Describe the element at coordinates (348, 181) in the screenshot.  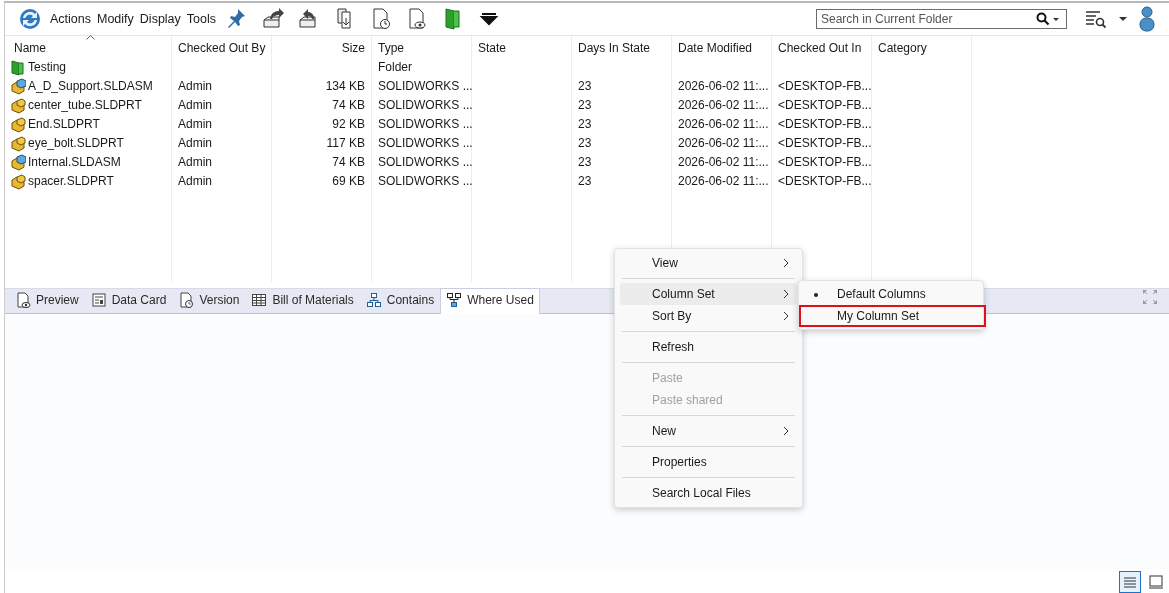
I see `table-cell-text: 69 KB` at that location.